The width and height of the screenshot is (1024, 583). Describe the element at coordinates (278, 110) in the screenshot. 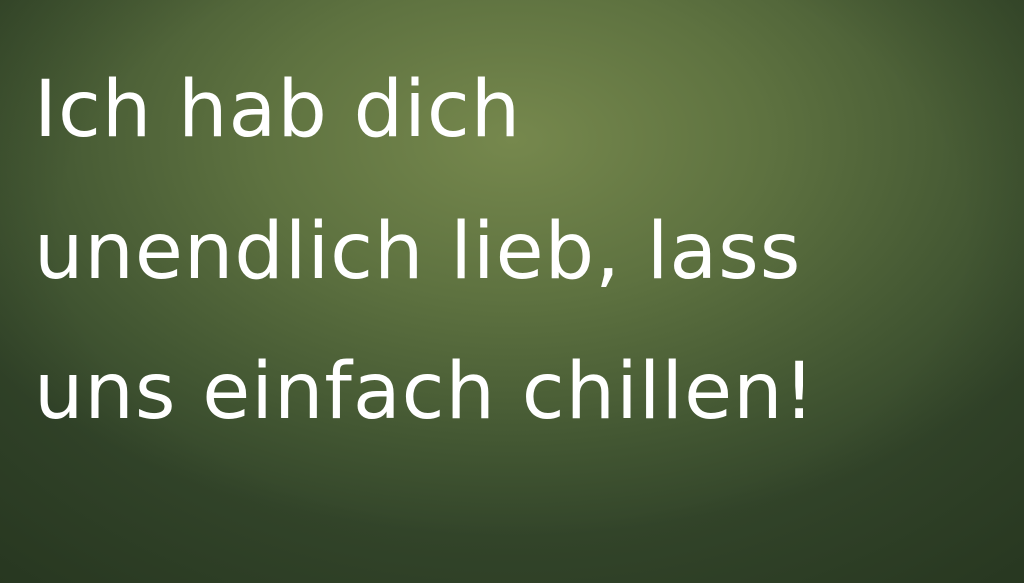

I see `quote-line-1: Ich hab dich` at that location.